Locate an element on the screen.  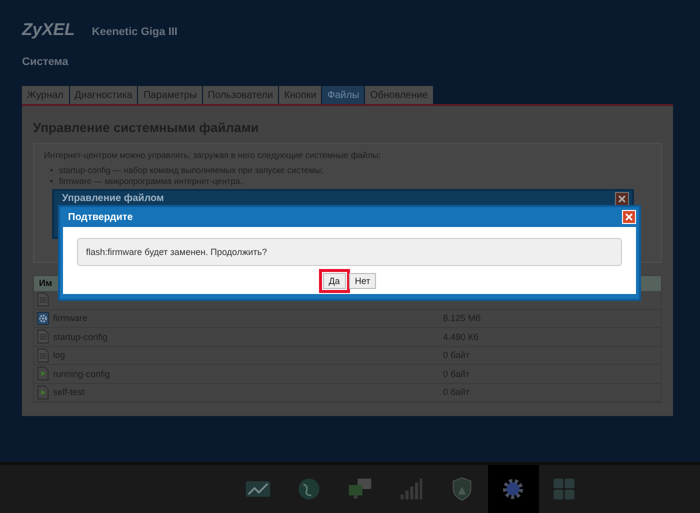
globe-icon is located at coordinates (309, 489).